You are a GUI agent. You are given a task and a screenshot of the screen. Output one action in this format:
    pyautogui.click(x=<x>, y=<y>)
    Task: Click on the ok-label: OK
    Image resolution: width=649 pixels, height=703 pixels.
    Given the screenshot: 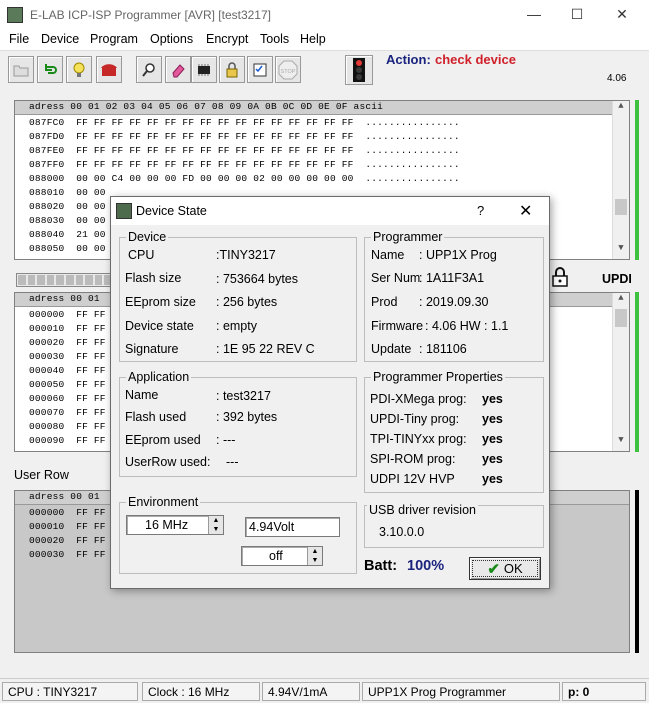 What is the action you would take?
    pyautogui.click(x=513, y=568)
    